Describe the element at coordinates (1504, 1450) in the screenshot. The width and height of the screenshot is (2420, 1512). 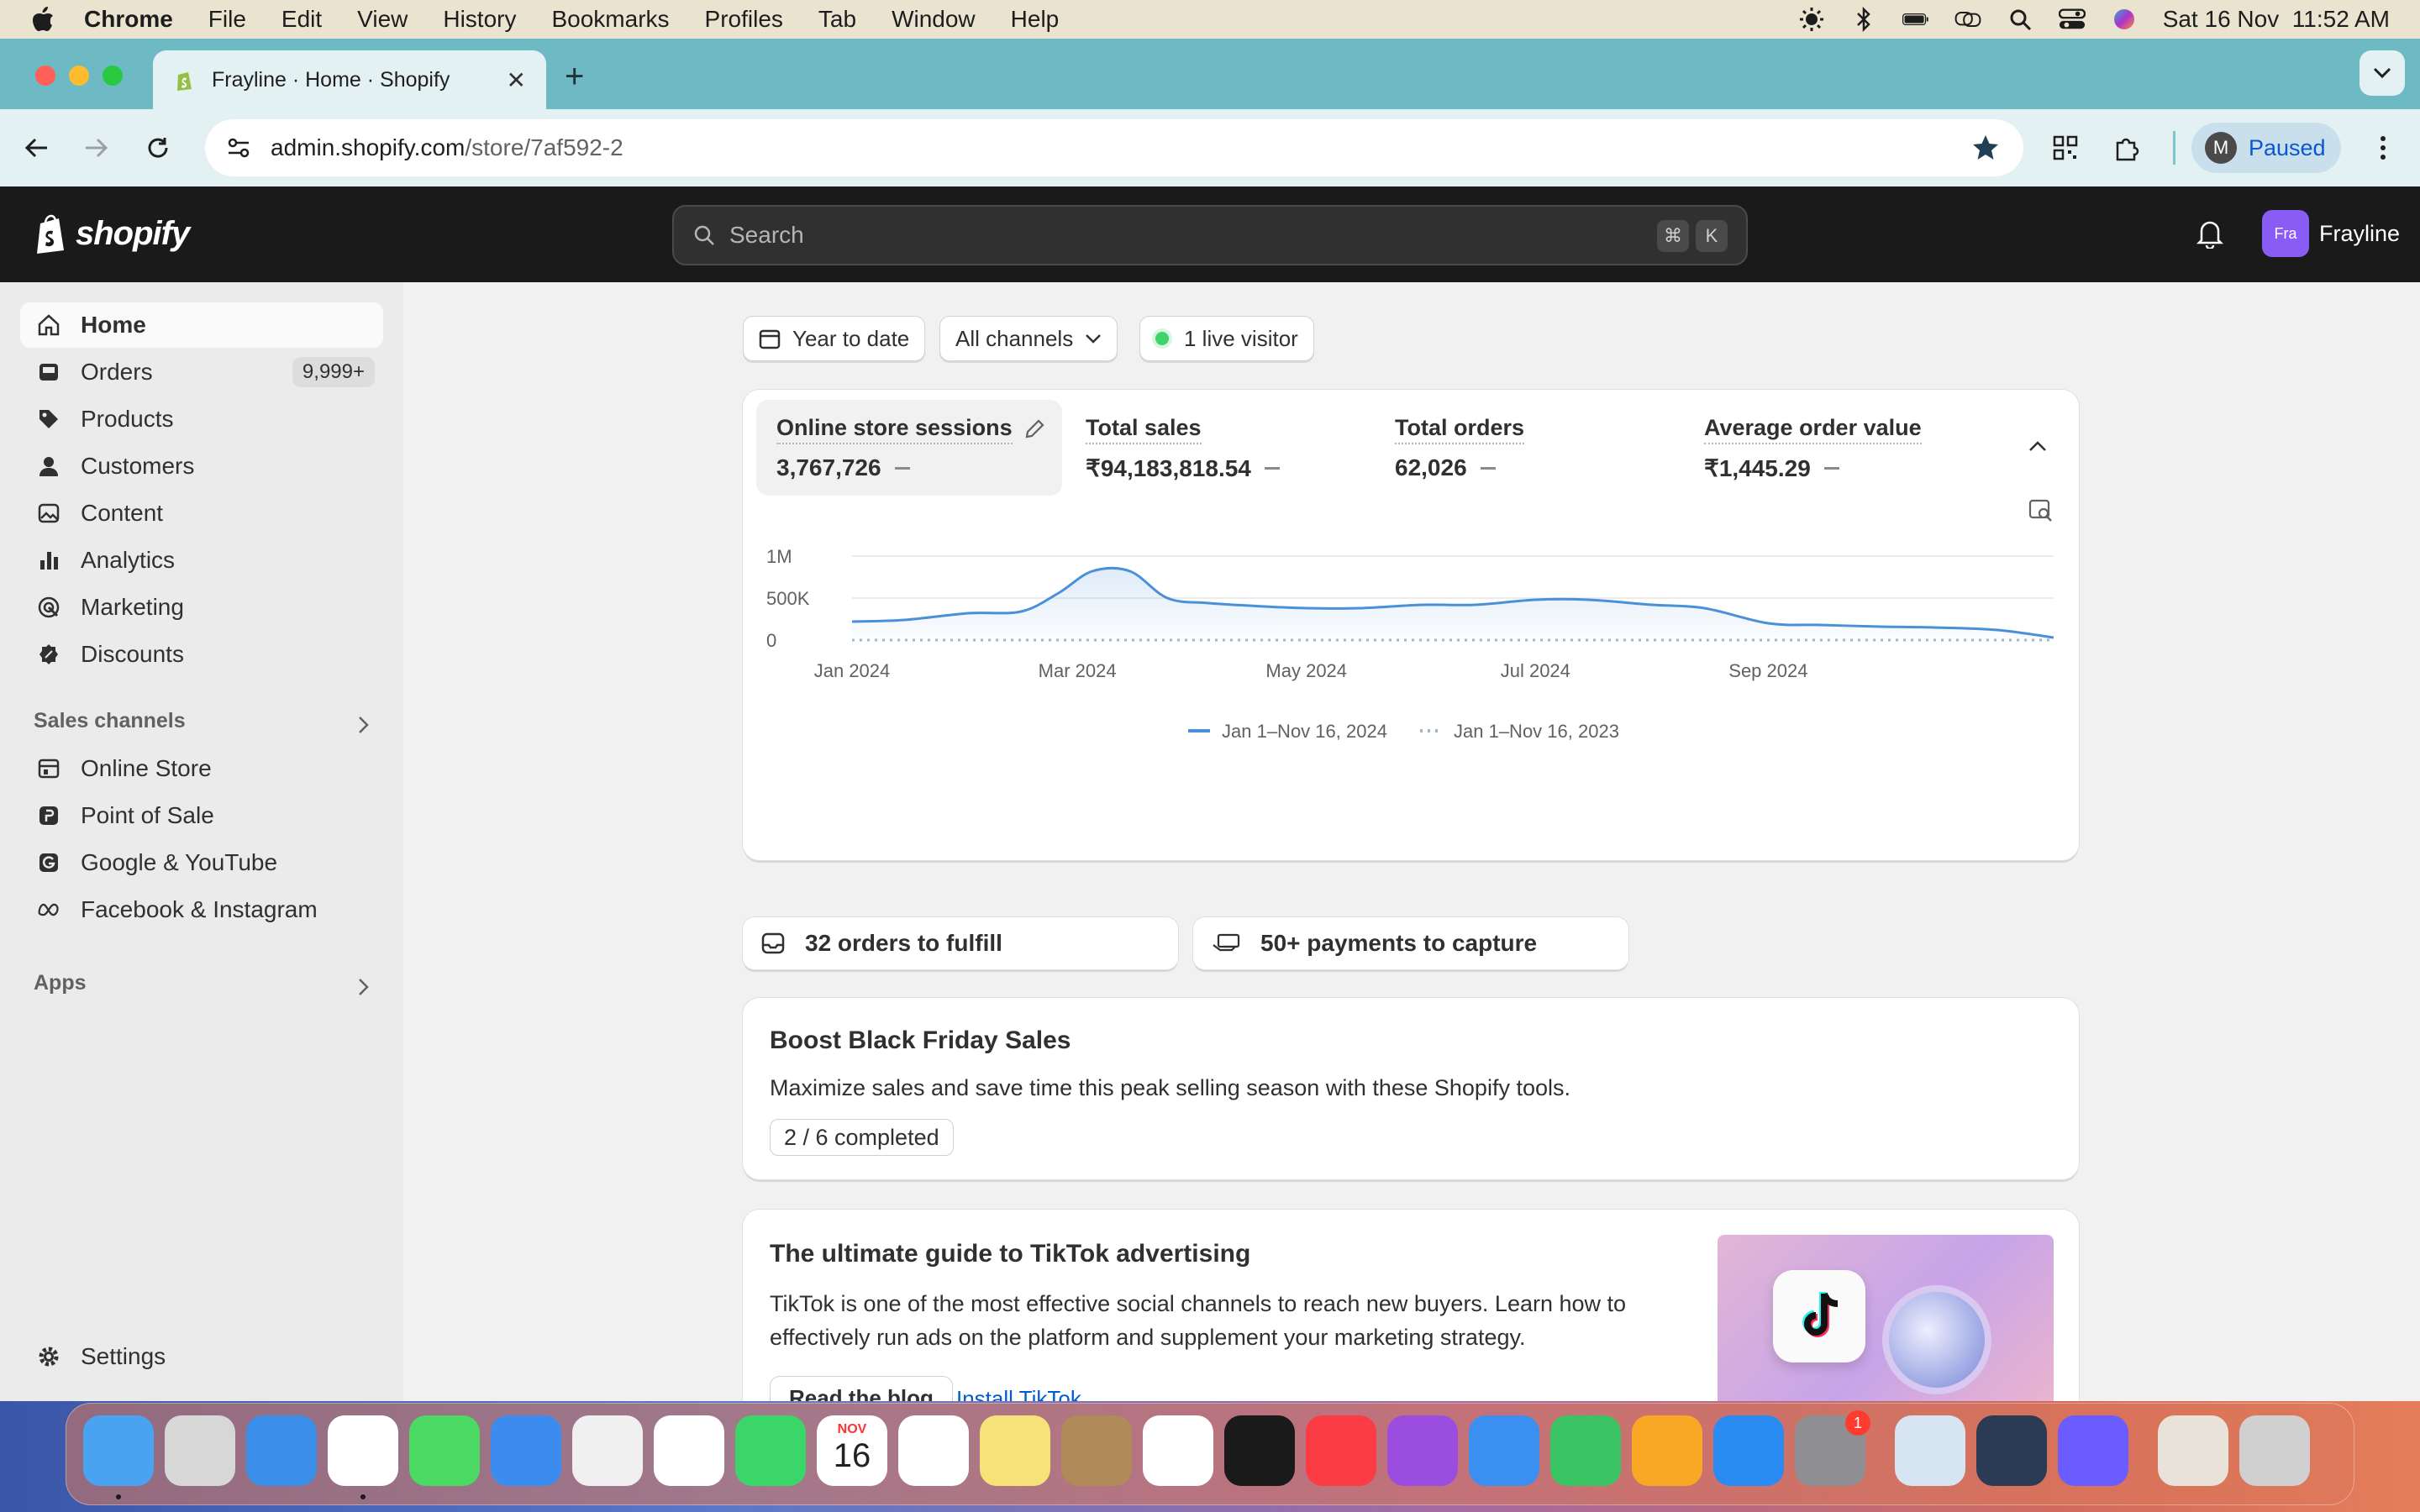
I see `keynote-icon` at that location.